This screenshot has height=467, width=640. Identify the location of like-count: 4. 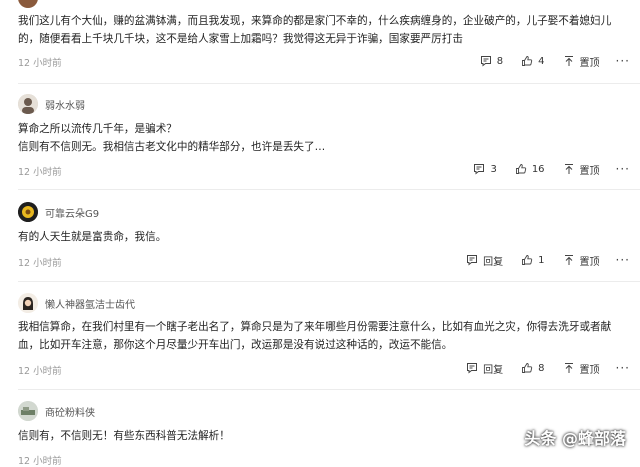
(541, 61).